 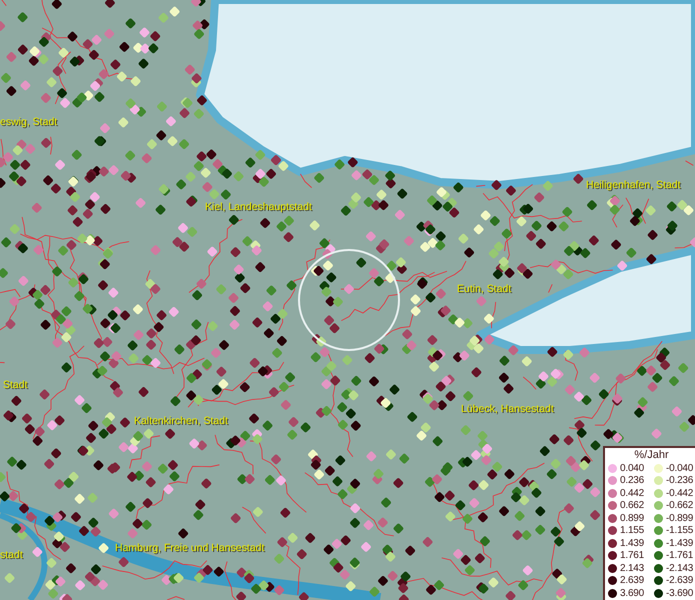 I want to click on legend-value: 0.040, so click(x=632, y=468).